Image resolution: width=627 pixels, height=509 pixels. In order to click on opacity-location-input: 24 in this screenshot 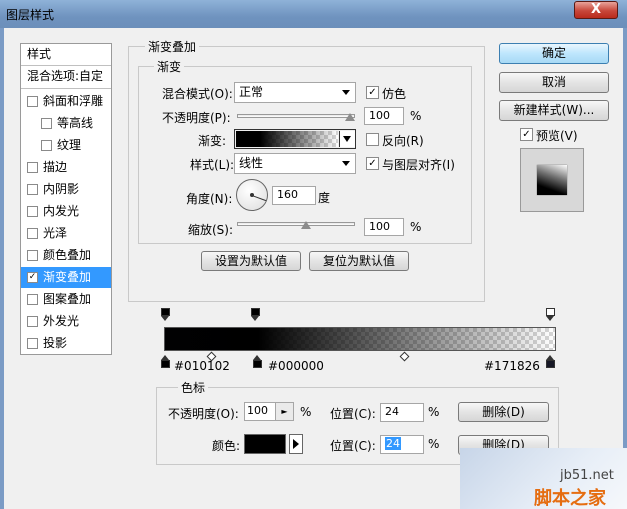, I will do `click(402, 412)`.